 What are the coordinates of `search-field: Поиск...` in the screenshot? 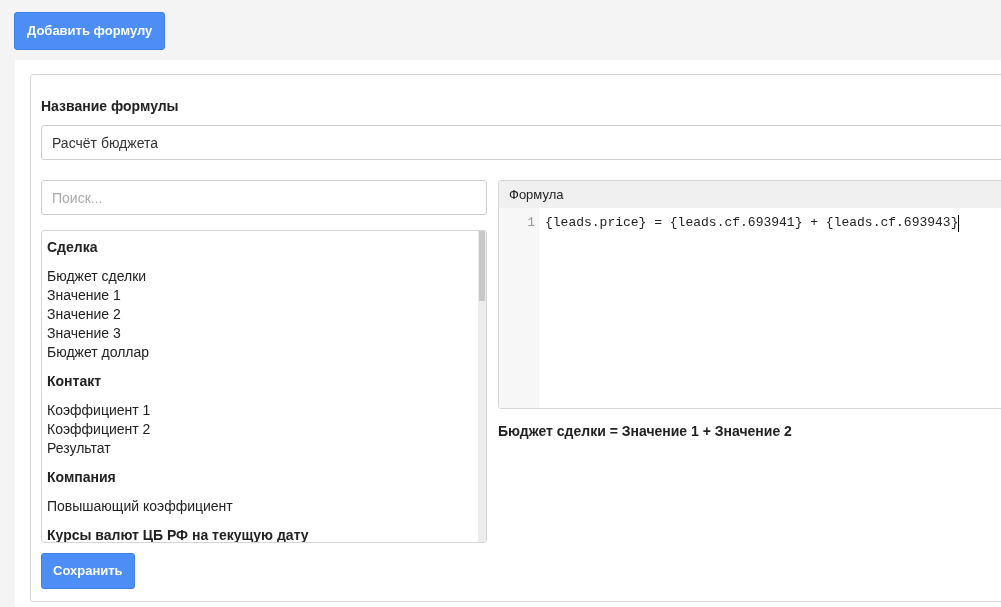 It's located at (264, 197).